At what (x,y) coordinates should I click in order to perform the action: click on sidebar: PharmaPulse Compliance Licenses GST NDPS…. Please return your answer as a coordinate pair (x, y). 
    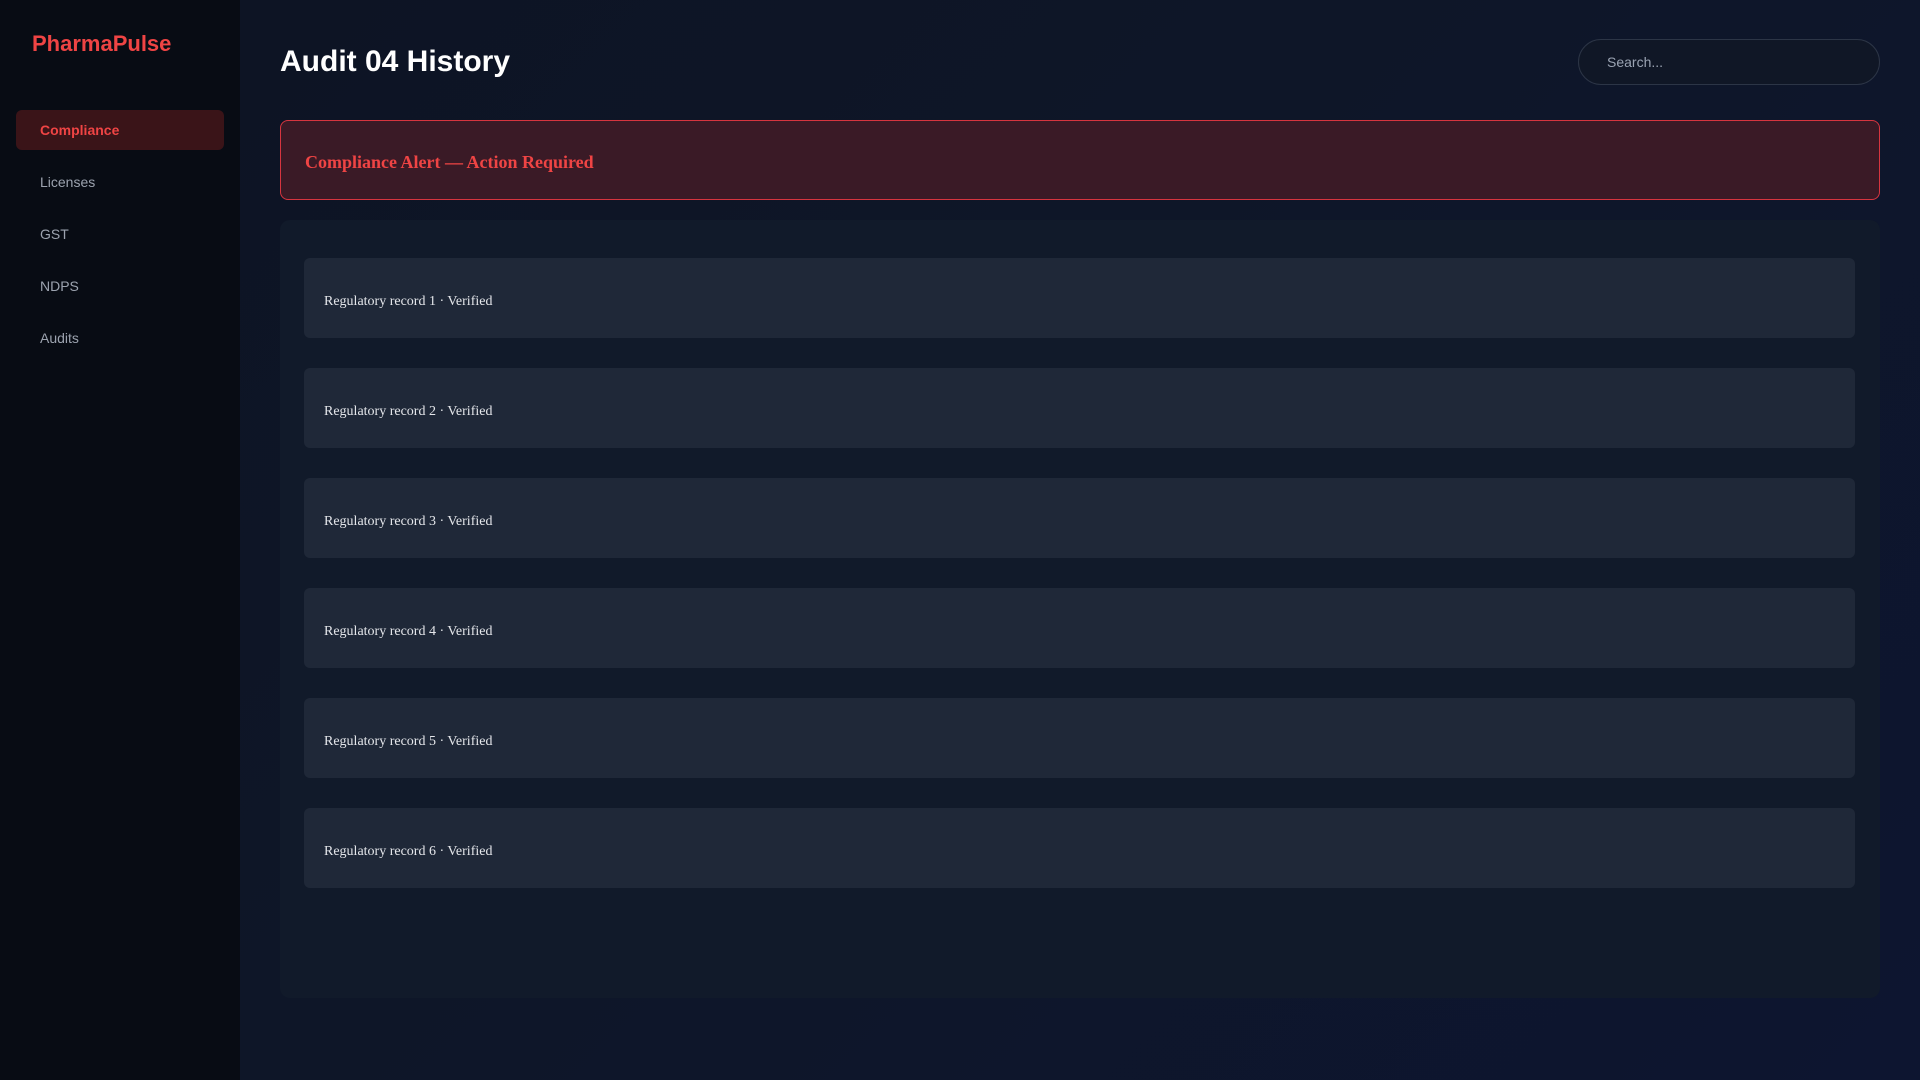
    Looking at the image, I should click on (120, 540).